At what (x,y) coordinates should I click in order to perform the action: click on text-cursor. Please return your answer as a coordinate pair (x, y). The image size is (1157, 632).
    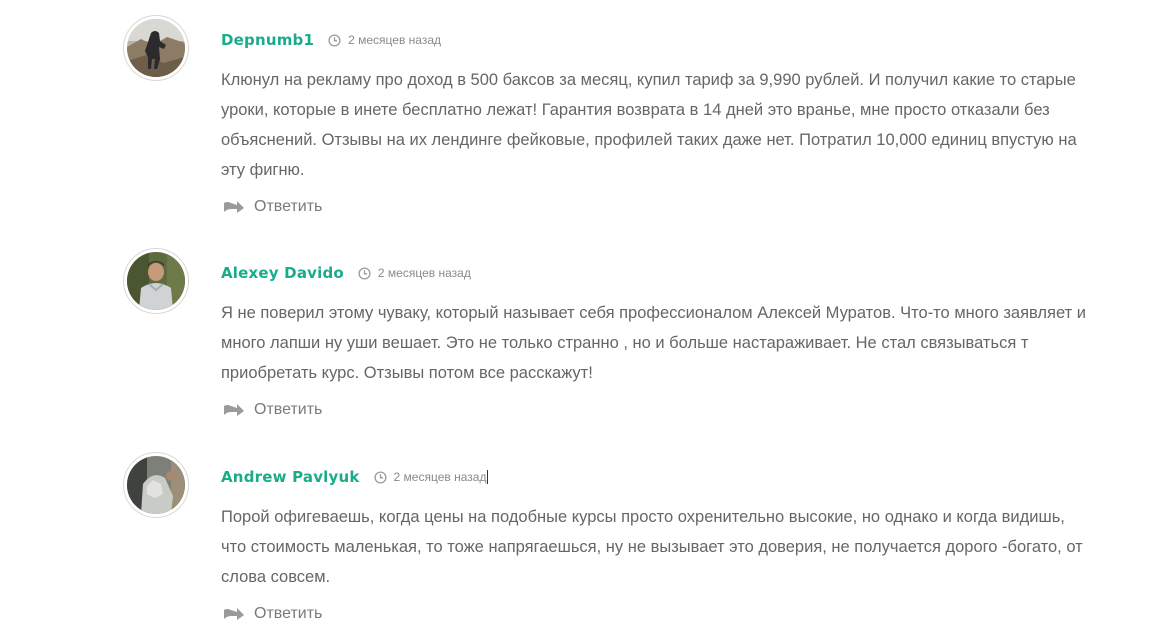
    Looking at the image, I should click on (488, 477).